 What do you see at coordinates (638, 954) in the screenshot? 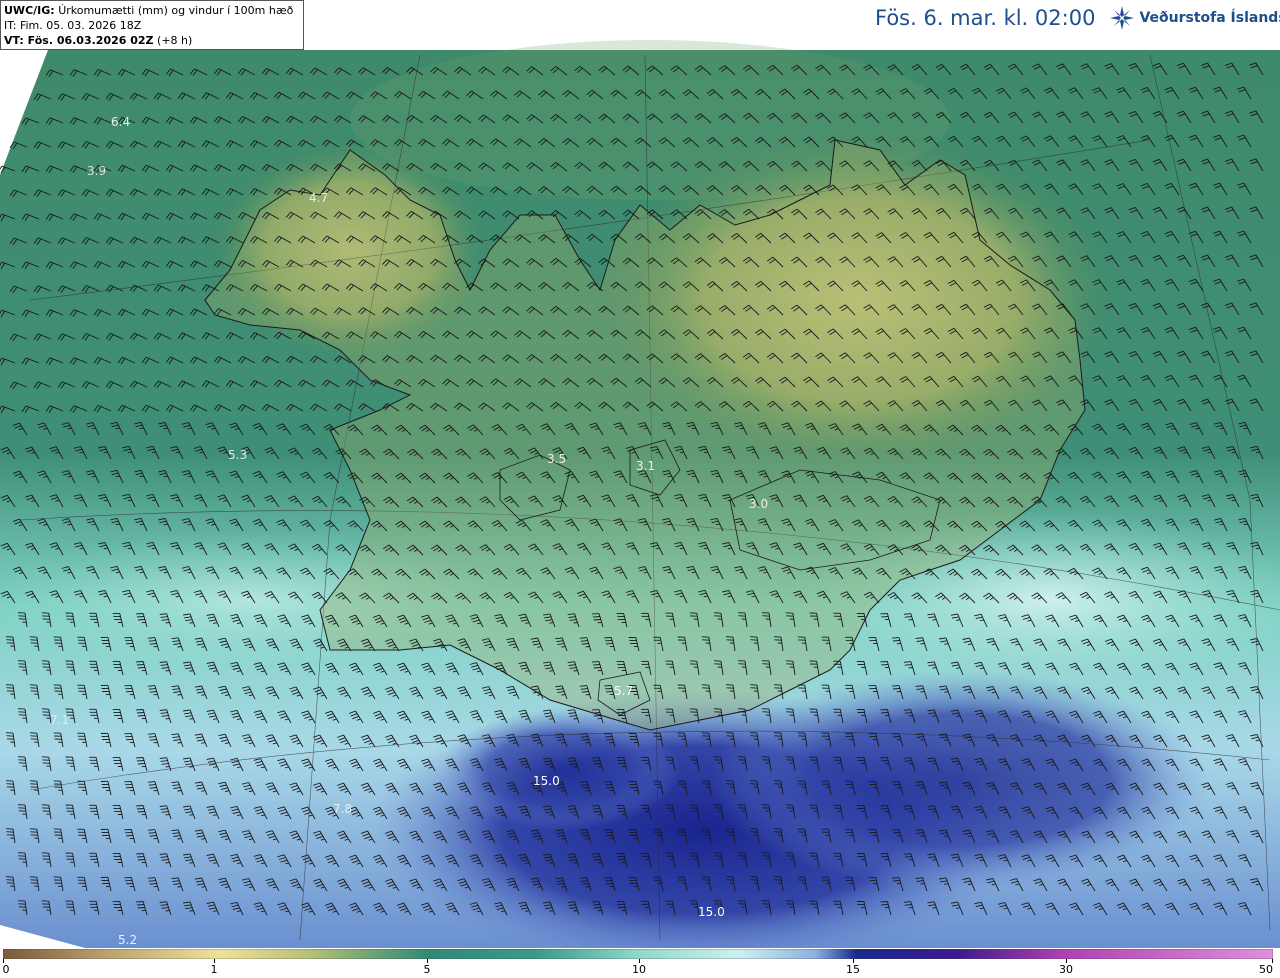
I see `colorbar-strip` at bounding box center [638, 954].